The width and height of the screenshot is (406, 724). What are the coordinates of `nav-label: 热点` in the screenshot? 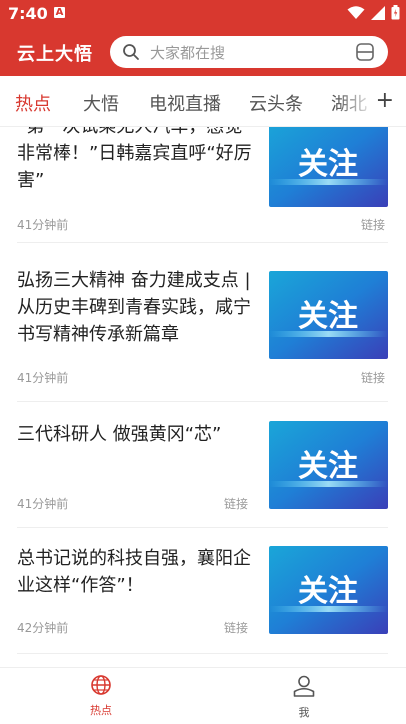 It's located at (101, 710).